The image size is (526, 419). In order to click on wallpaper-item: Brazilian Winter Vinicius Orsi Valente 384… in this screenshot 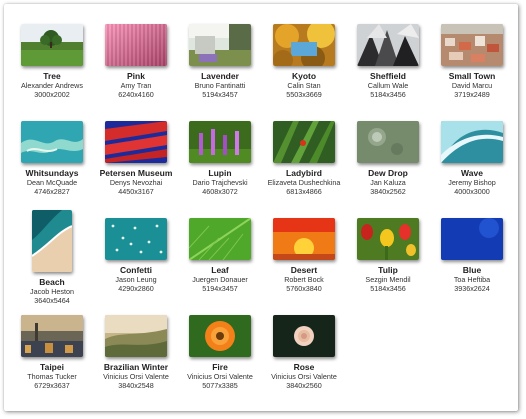, I will do `click(136, 353)`.